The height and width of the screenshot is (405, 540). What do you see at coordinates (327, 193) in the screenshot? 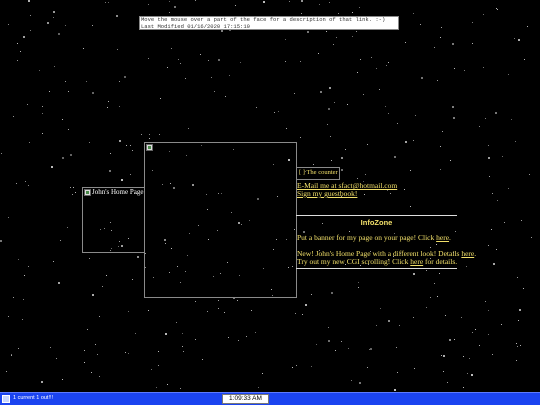
I see `guestbook-link: Sign my guestbook!` at bounding box center [327, 193].